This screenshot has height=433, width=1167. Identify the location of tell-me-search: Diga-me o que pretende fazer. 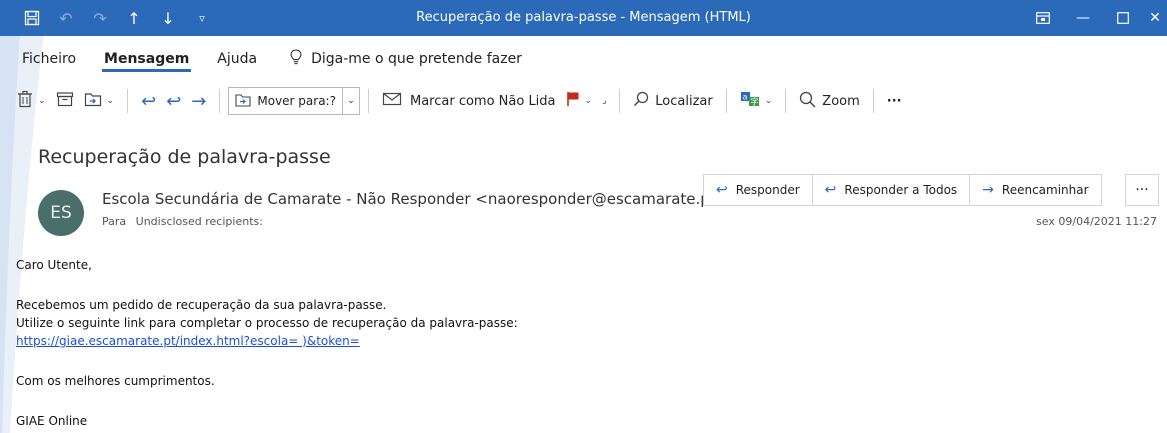
(405, 59).